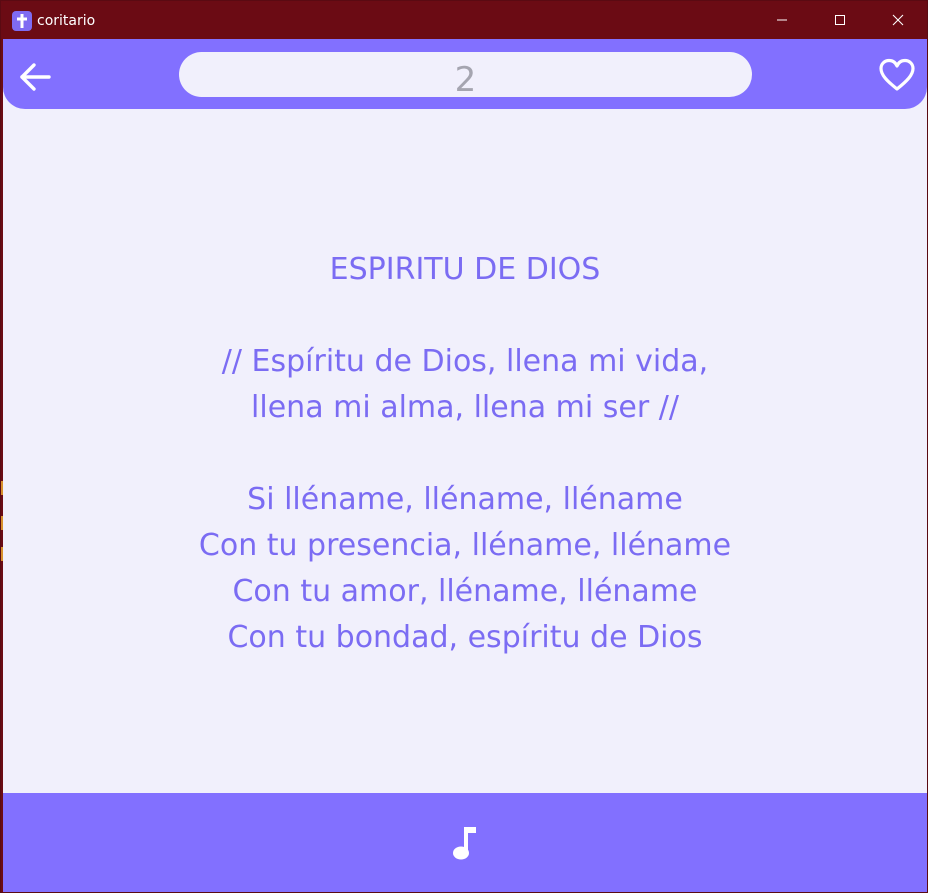 The width and height of the screenshot is (928, 893). I want to click on title-bar: coritario, so click(464, 20).